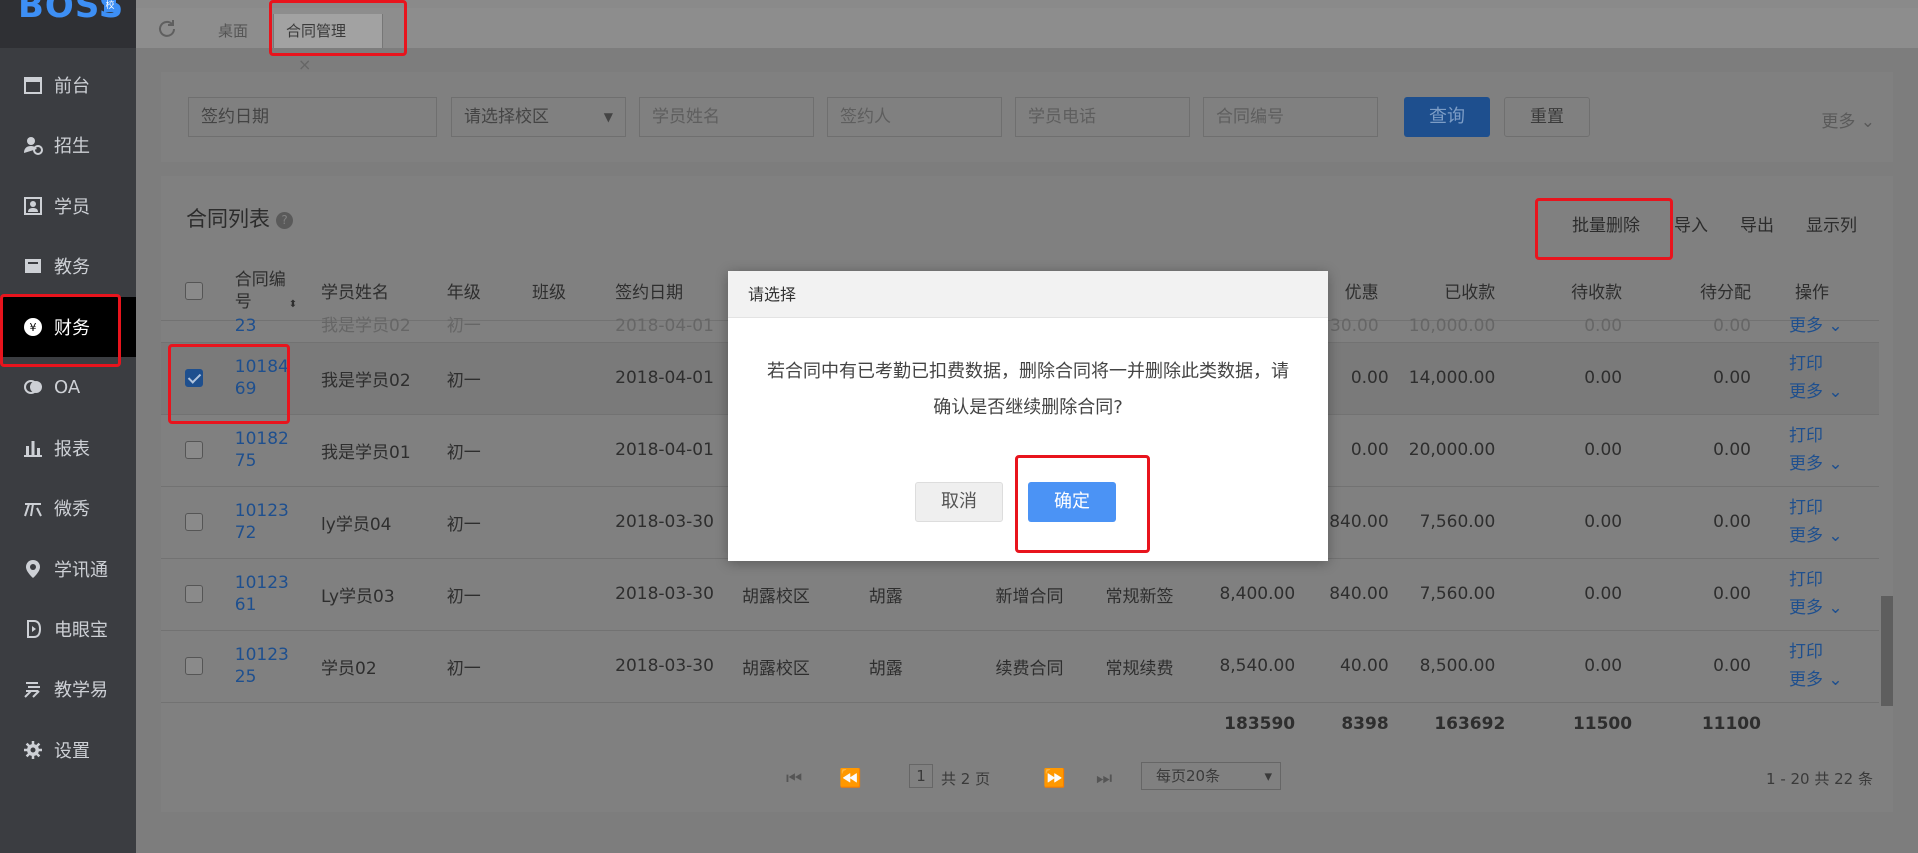 The height and width of the screenshot is (853, 1918). What do you see at coordinates (1260, 724) in the screenshot?
I see `total-amount: 183590` at bounding box center [1260, 724].